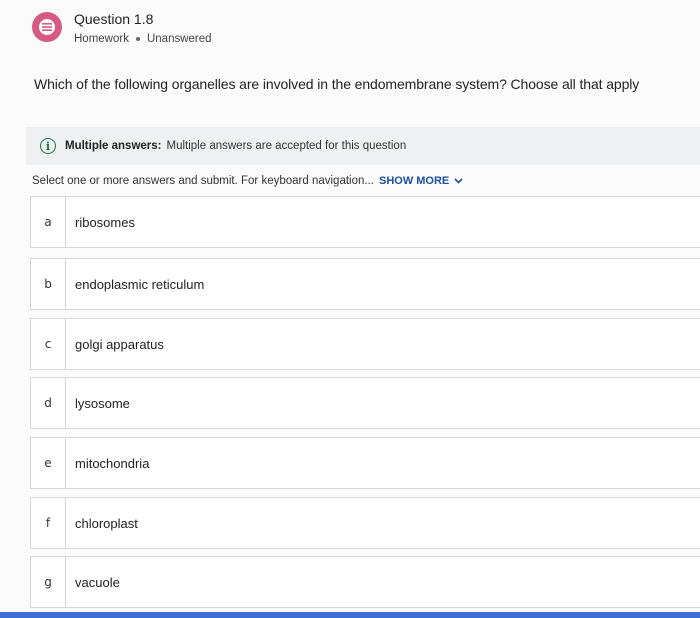  What do you see at coordinates (143, 39) in the screenshot?
I see `question-meta: Homework Unanswered` at bounding box center [143, 39].